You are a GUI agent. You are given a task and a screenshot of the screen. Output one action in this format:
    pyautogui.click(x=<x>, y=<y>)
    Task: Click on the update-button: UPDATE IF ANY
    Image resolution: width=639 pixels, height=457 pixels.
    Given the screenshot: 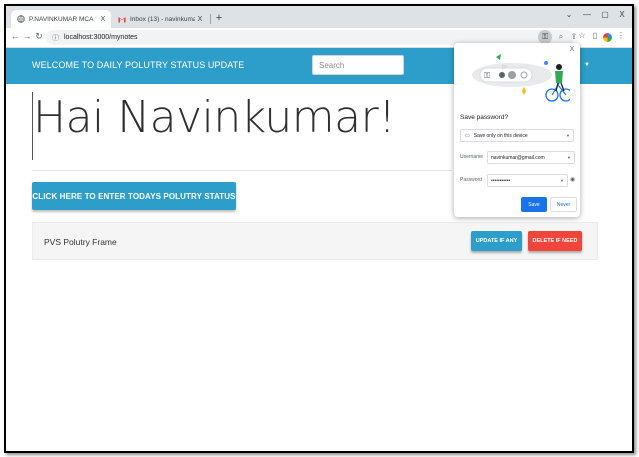 What is the action you would take?
    pyautogui.click(x=496, y=241)
    